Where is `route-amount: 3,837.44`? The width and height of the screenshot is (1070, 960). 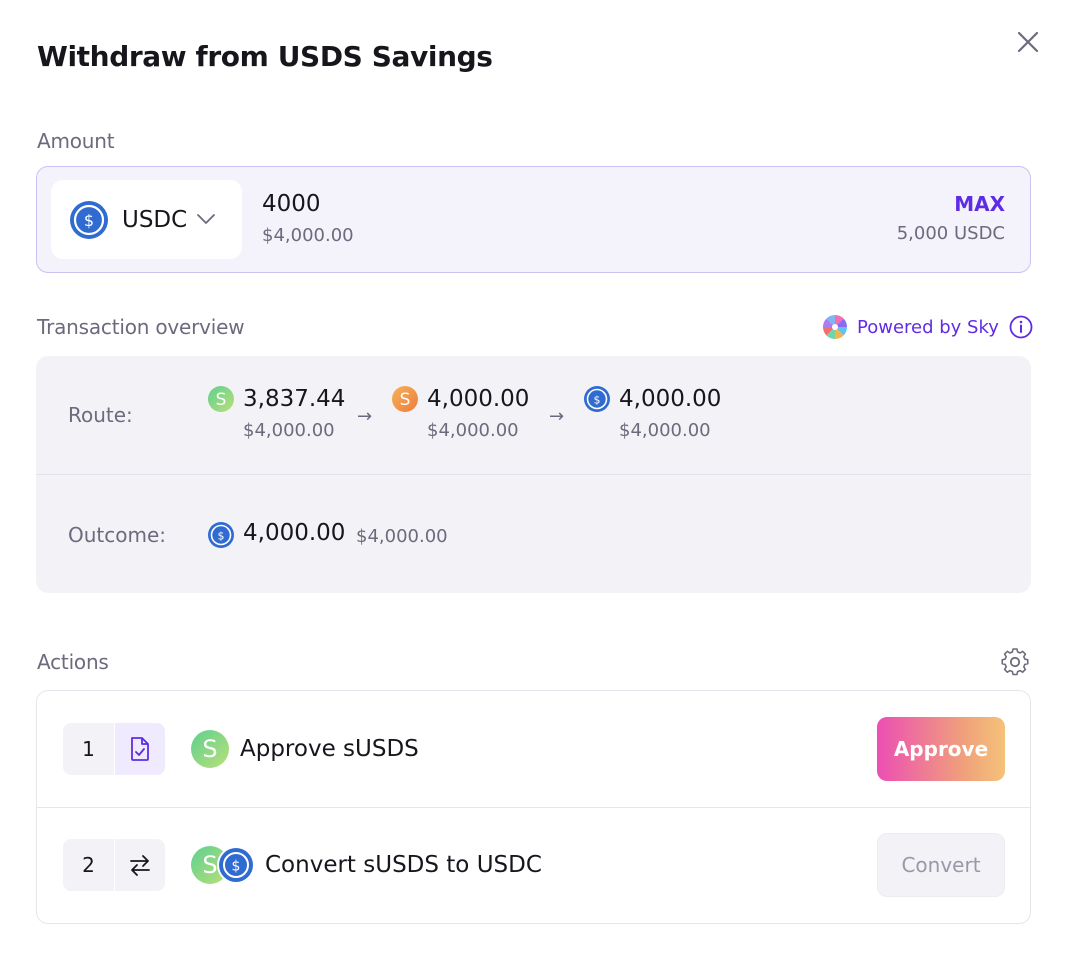 route-amount: 3,837.44 is located at coordinates (294, 399).